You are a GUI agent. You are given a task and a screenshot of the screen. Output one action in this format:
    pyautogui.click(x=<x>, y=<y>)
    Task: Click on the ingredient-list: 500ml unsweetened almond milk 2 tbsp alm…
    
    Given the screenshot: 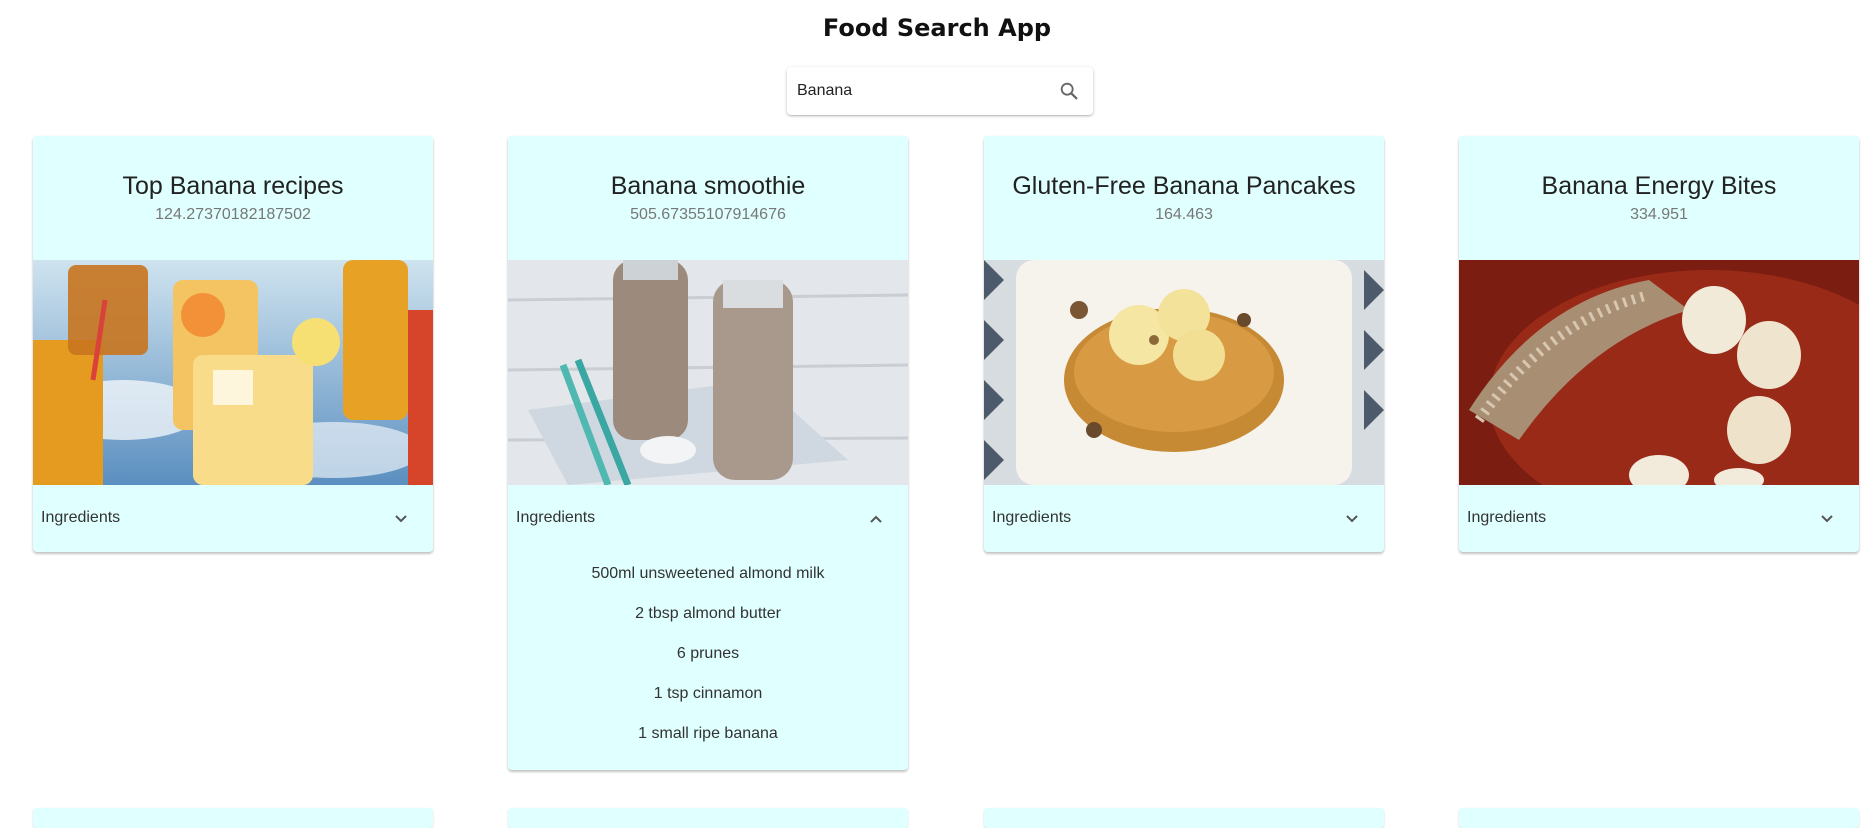 What is the action you would take?
    pyautogui.click(x=708, y=661)
    